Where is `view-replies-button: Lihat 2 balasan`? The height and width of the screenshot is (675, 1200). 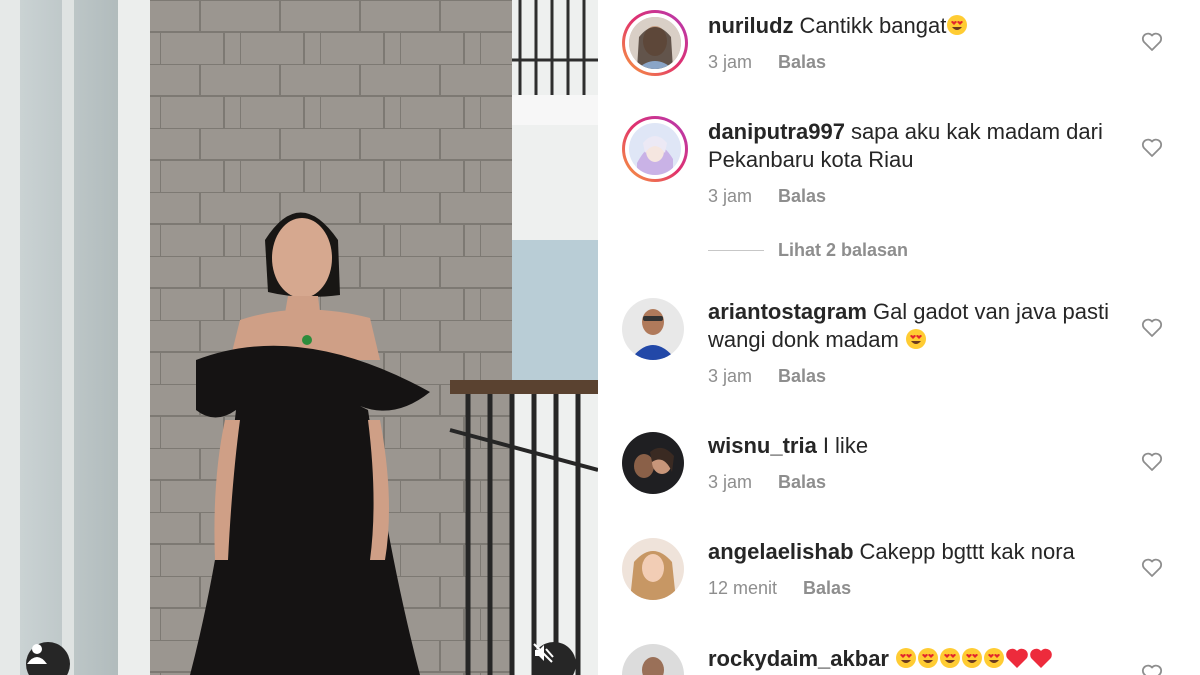 view-replies-button: Lihat 2 balasan is located at coordinates (808, 250).